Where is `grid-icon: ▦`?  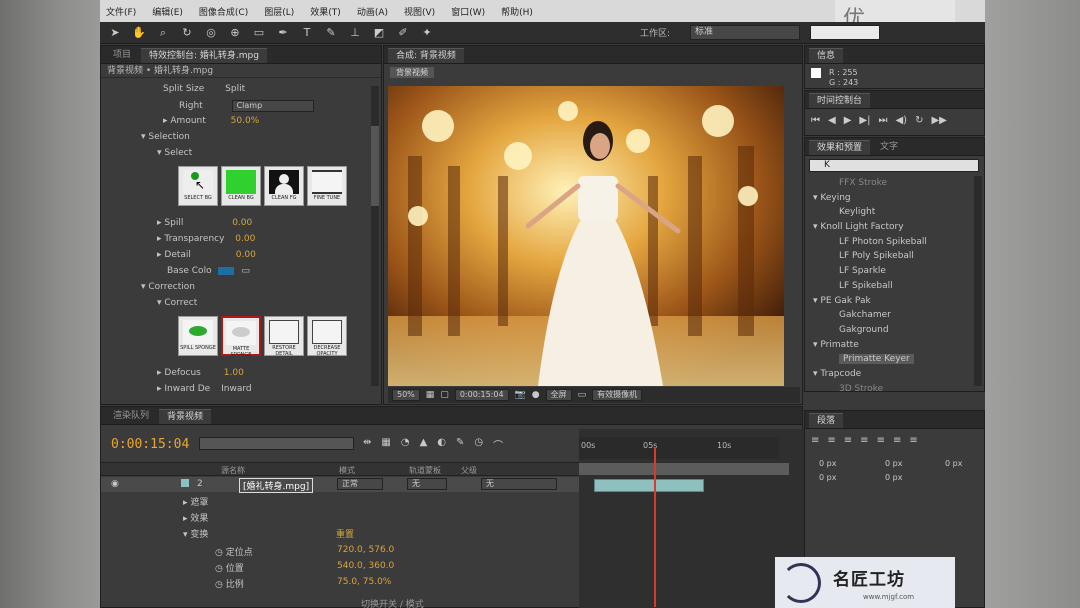 grid-icon: ▦ is located at coordinates (430, 395).